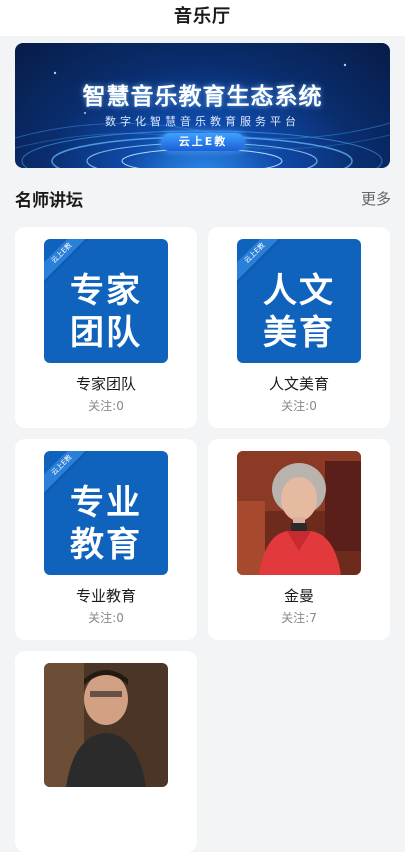 This screenshot has width=405, height=852. I want to click on app-header: 音乐厅, so click(202, 18).